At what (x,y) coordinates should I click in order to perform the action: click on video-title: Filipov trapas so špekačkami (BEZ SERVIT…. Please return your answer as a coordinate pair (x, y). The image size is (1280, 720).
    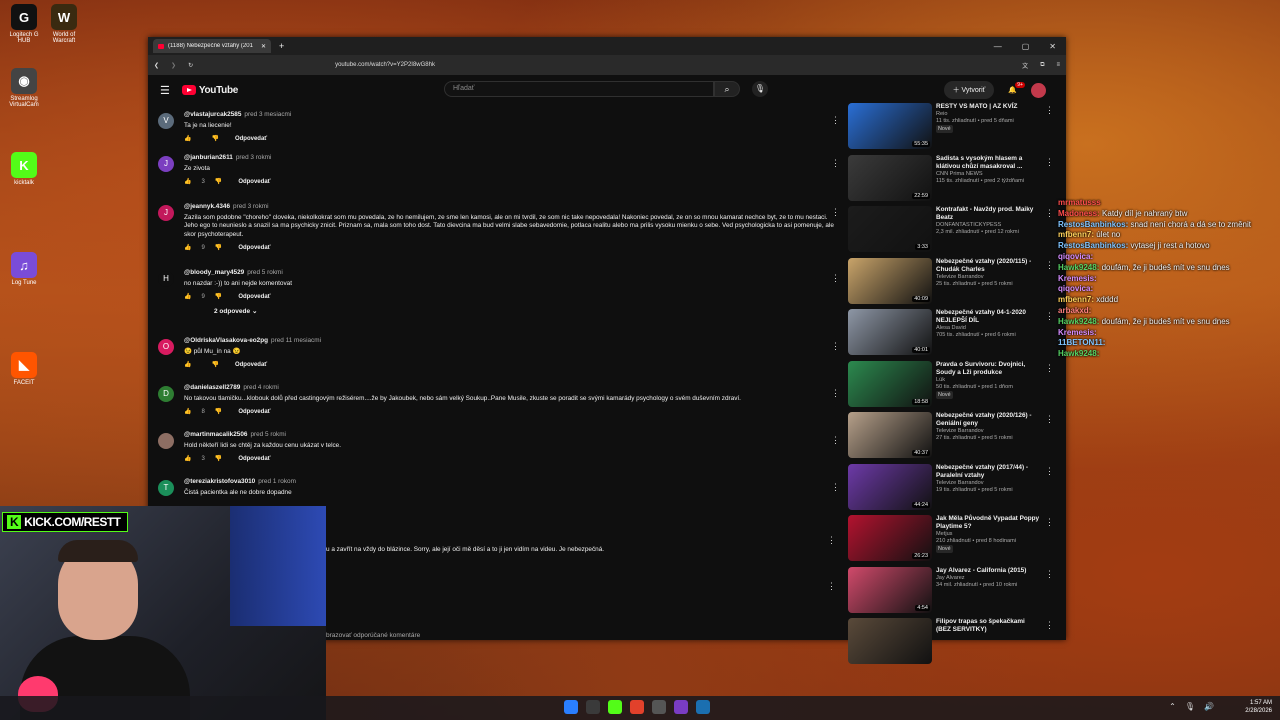
    Looking at the image, I should click on (988, 626).